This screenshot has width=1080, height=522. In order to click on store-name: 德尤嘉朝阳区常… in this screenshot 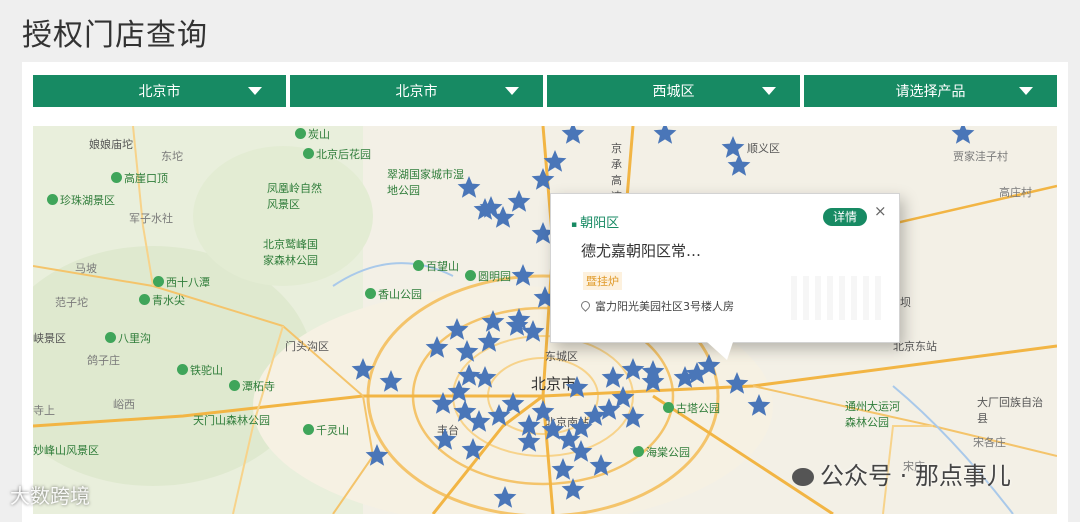, I will do `click(641, 251)`.